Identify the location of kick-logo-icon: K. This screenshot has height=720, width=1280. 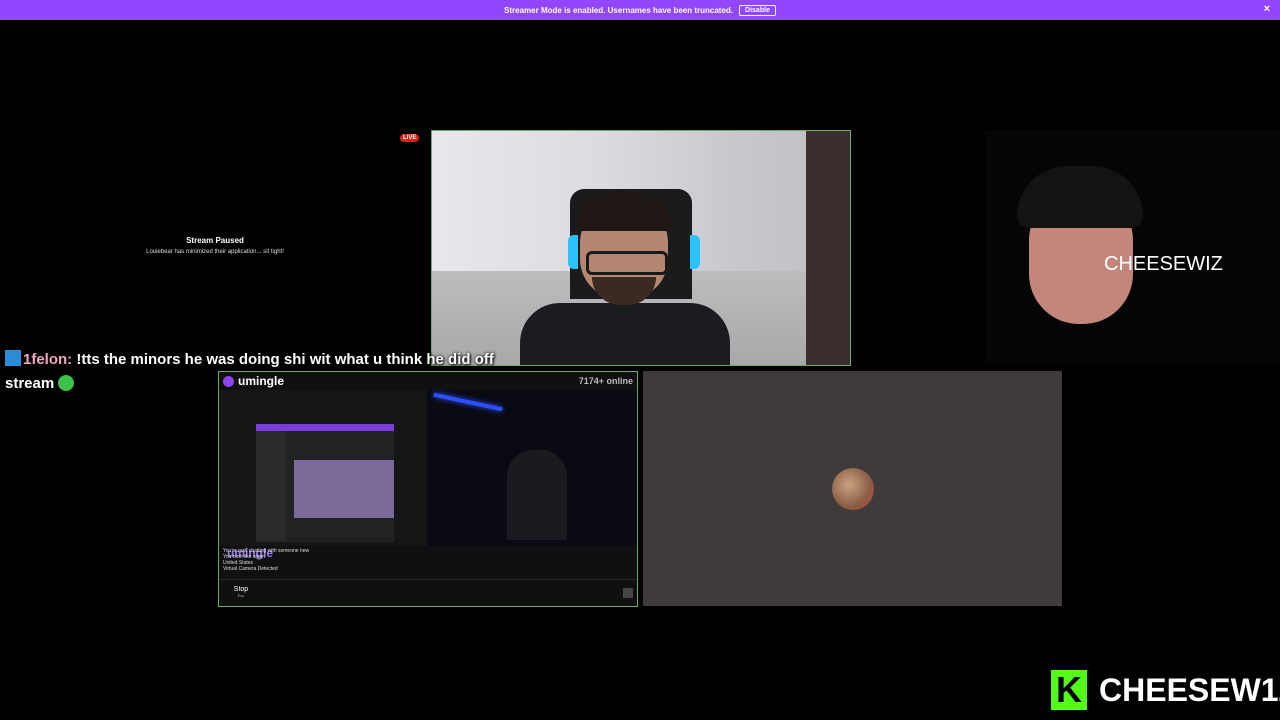
(1069, 690).